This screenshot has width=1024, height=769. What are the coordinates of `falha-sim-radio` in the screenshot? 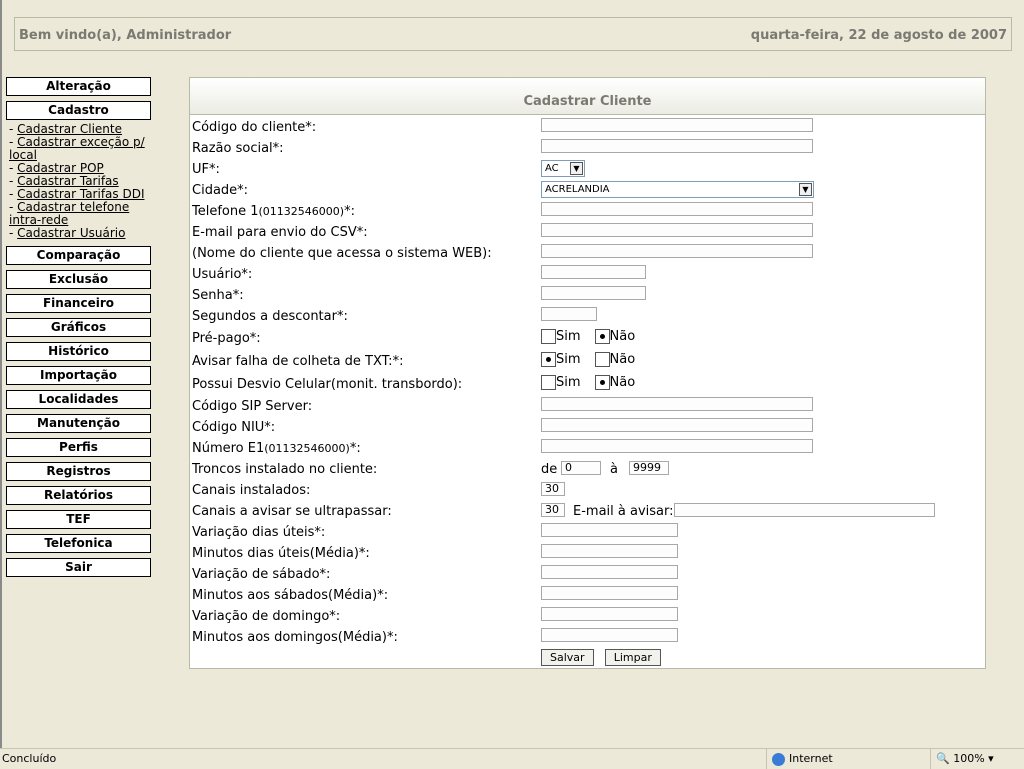 It's located at (548, 359).